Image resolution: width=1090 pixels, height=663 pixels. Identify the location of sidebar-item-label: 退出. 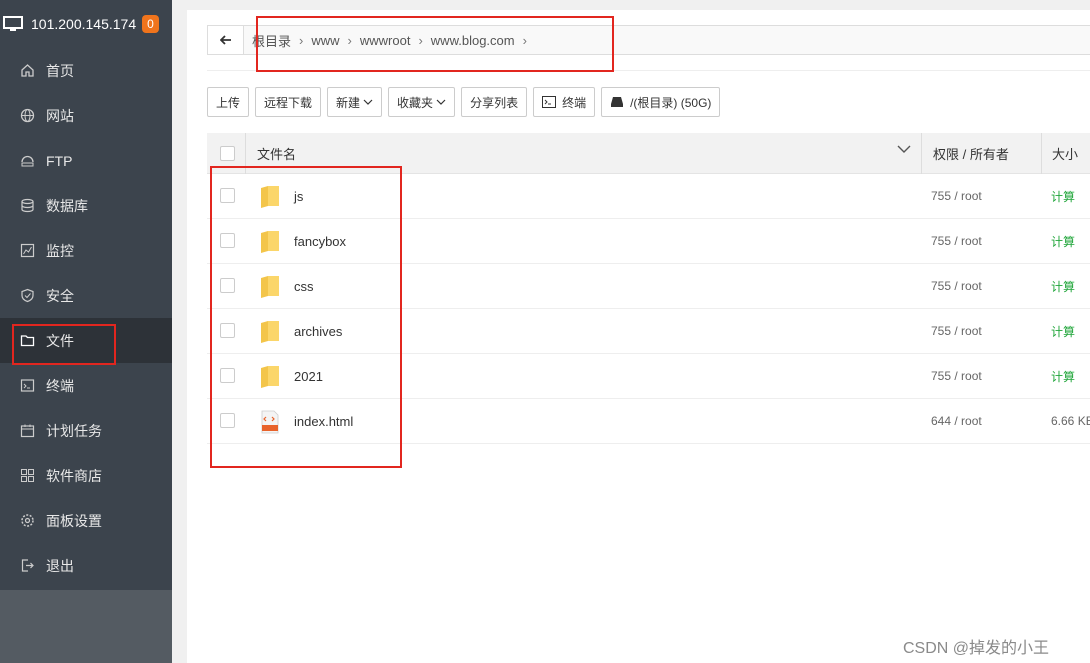
(60, 565).